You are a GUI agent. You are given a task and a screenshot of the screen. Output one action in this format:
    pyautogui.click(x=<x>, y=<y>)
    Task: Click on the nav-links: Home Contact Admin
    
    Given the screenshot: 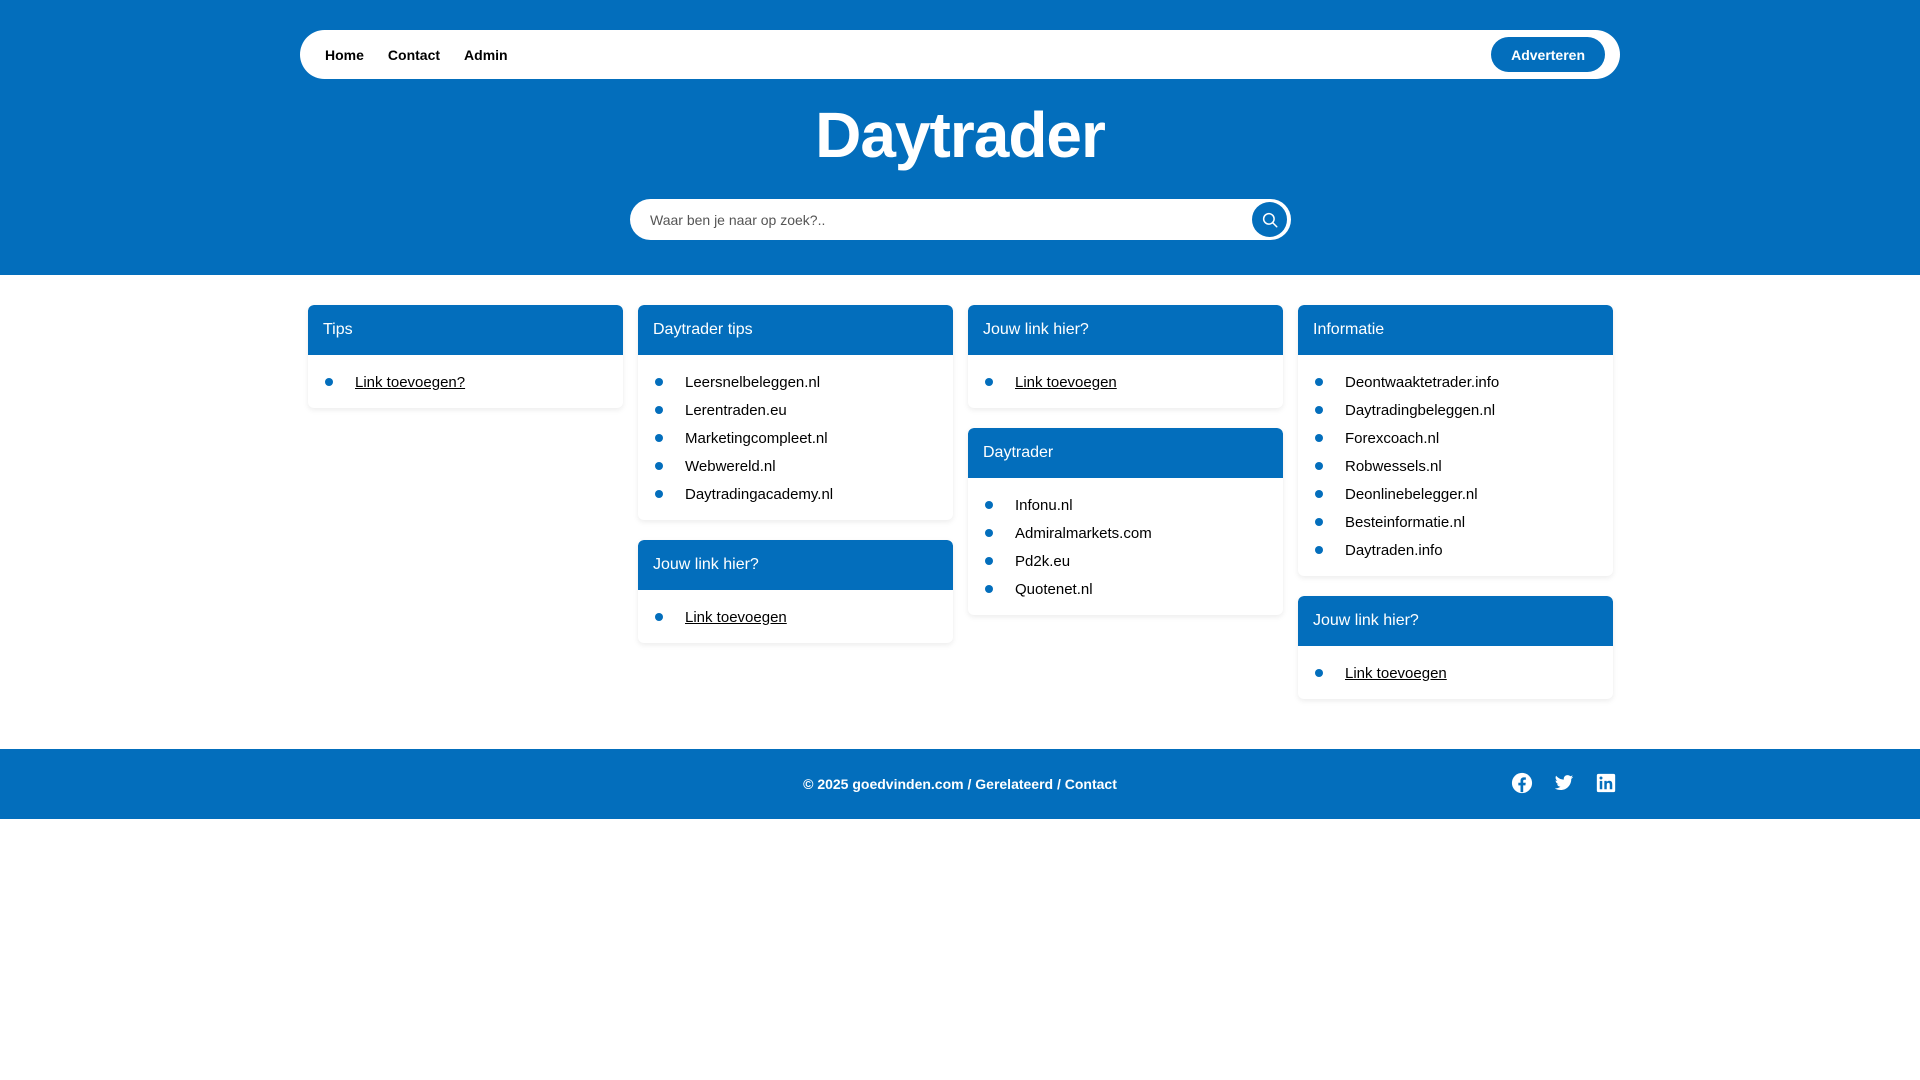 What is the action you would take?
    pyautogui.click(x=908, y=55)
    